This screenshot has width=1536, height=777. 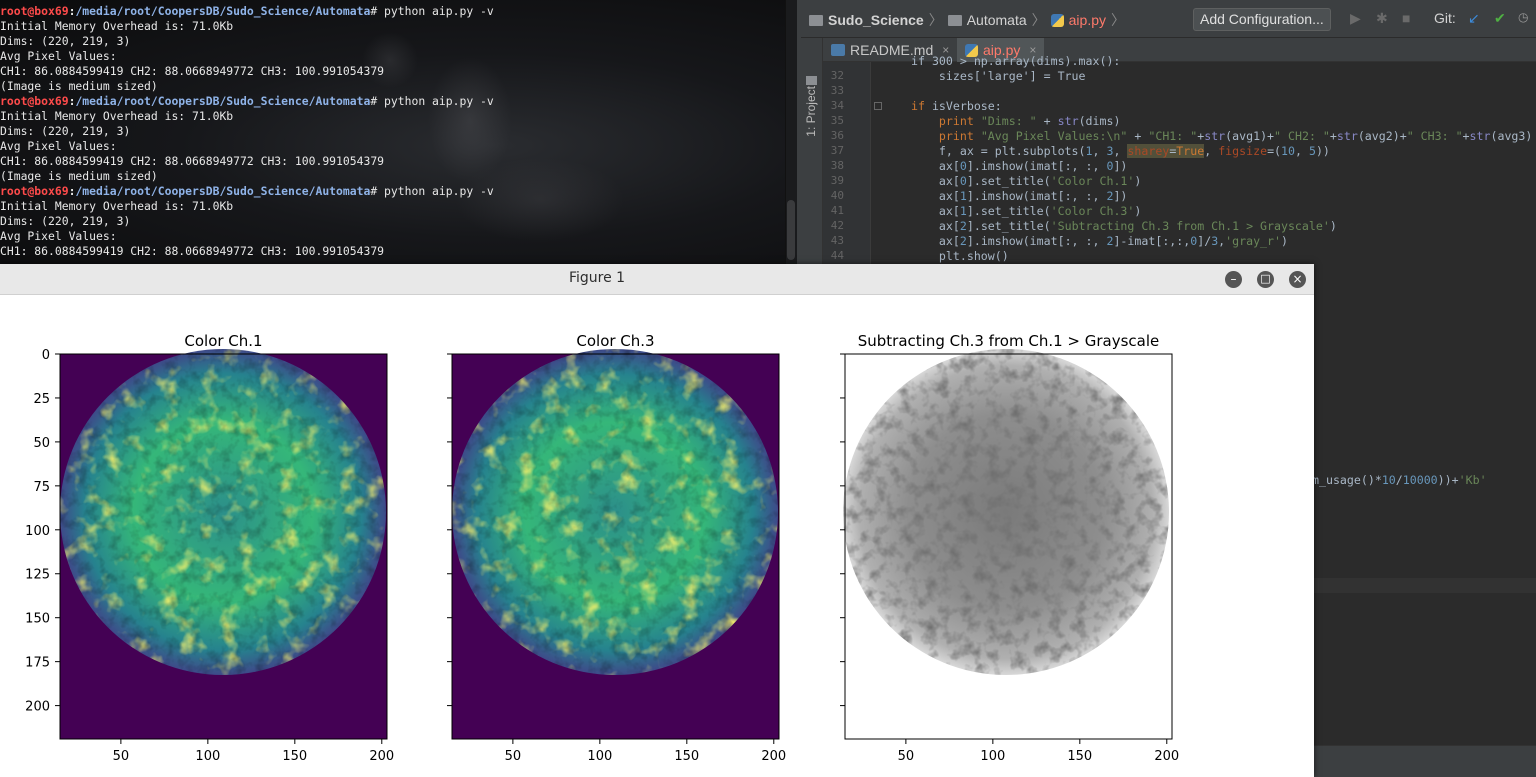 What do you see at coordinates (1009, 341) in the screenshot?
I see `subplot-title: Subtracting Ch.3 from Ch.1 > Grayscale` at bounding box center [1009, 341].